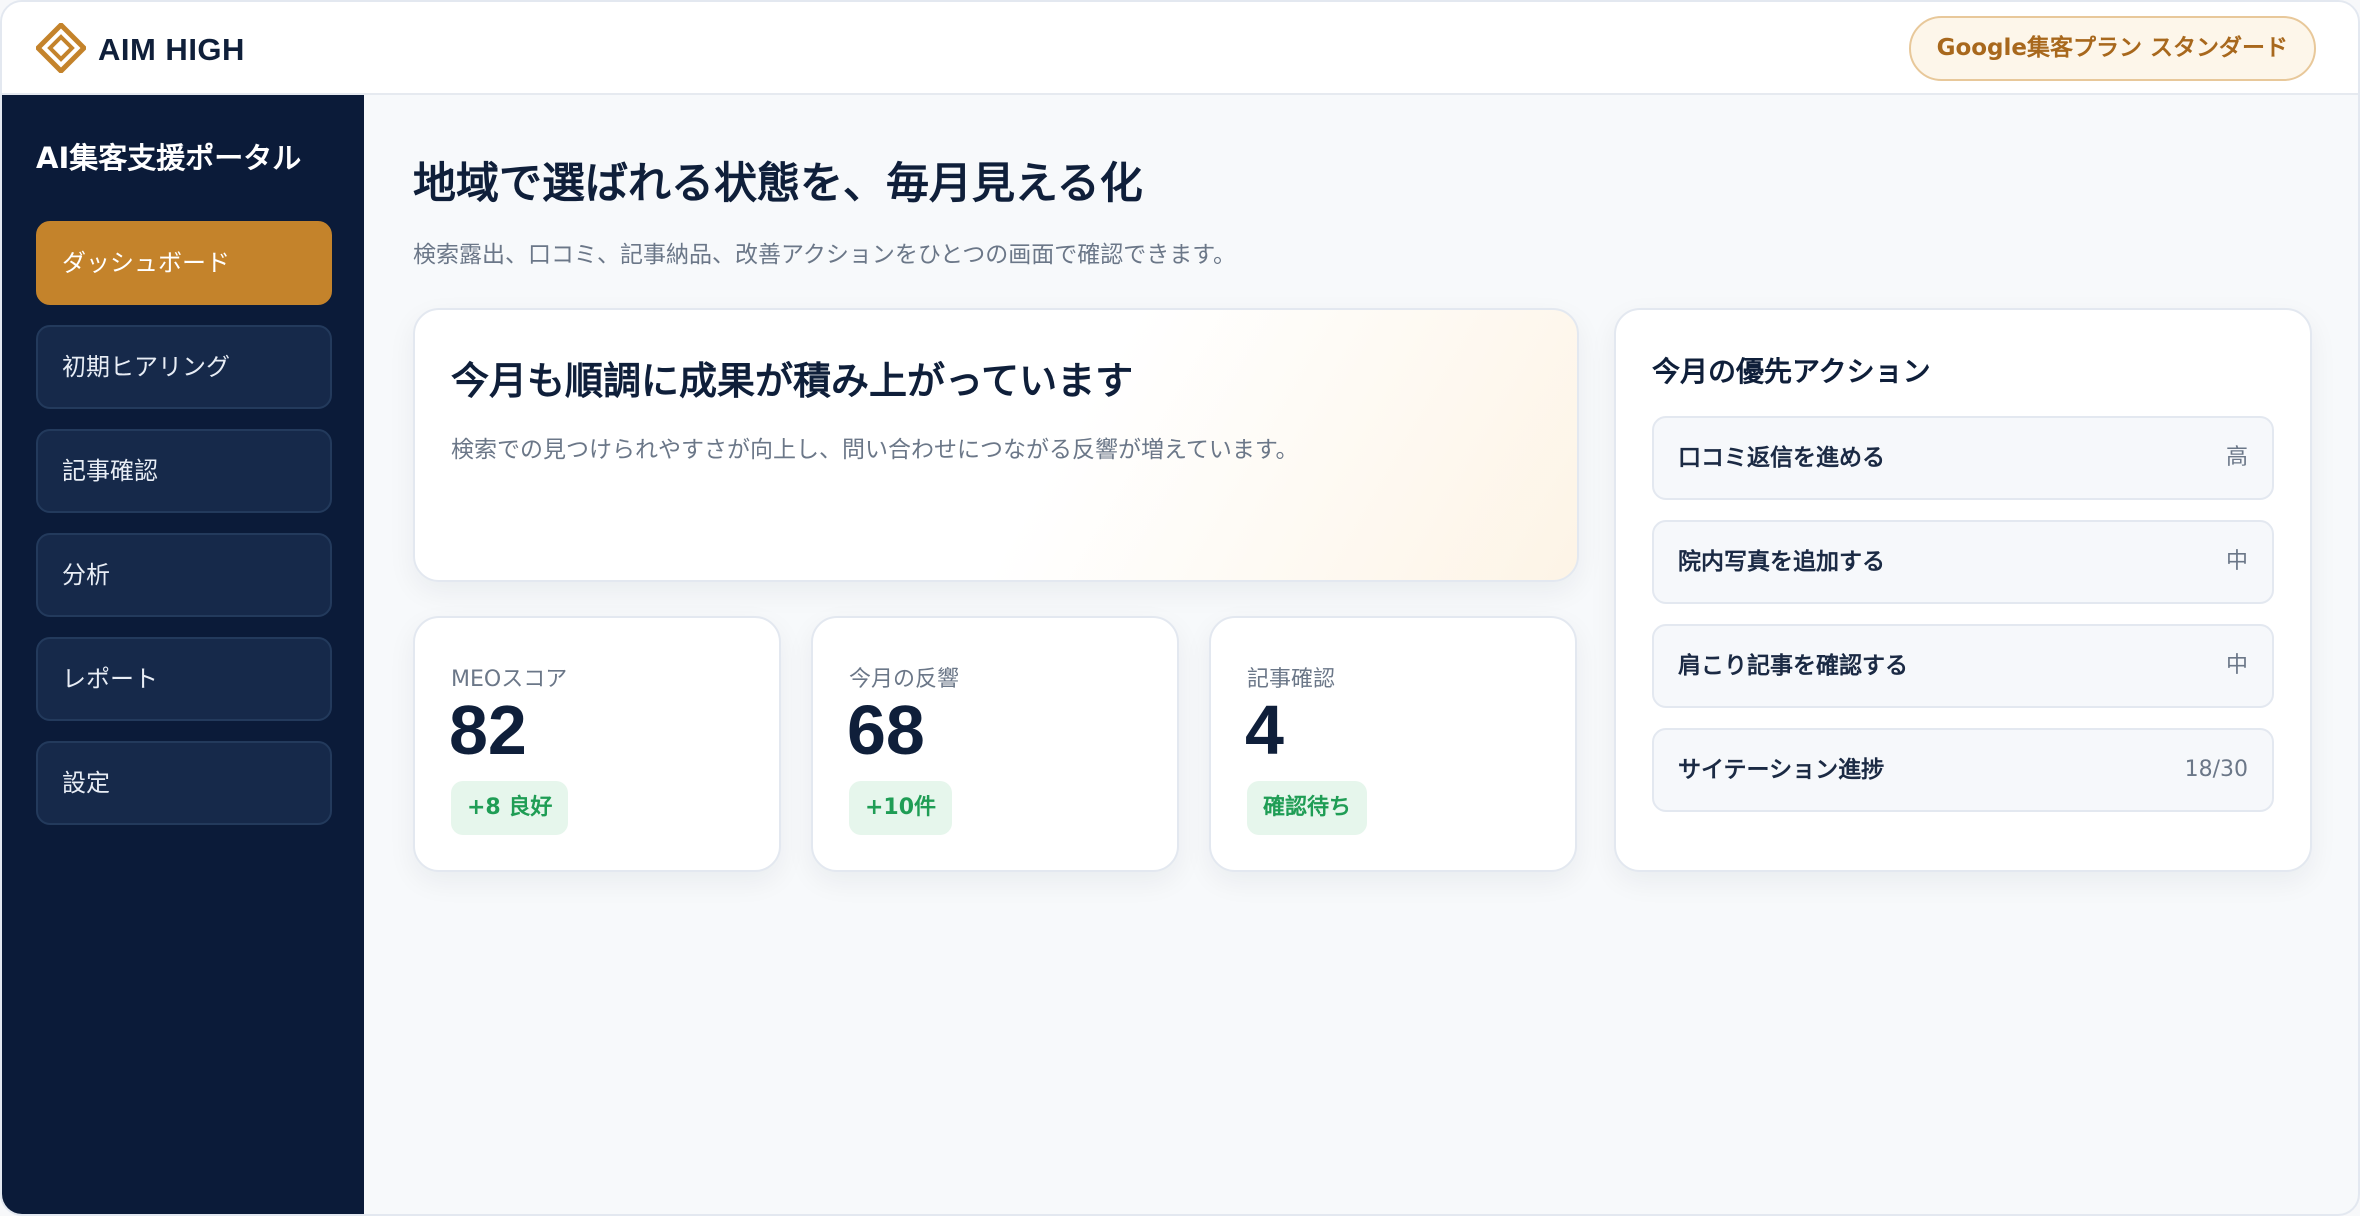 The height and width of the screenshot is (1216, 2360). Describe the element at coordinates (184, 679) in the screenshot. I see `sidebar-item-reports: レポート` at that location.